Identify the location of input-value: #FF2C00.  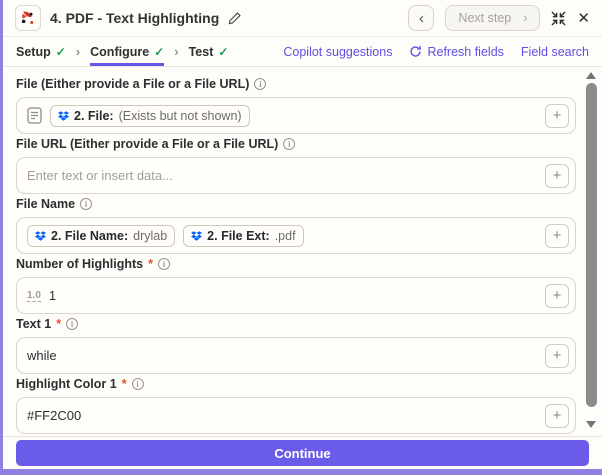
(54, 415).